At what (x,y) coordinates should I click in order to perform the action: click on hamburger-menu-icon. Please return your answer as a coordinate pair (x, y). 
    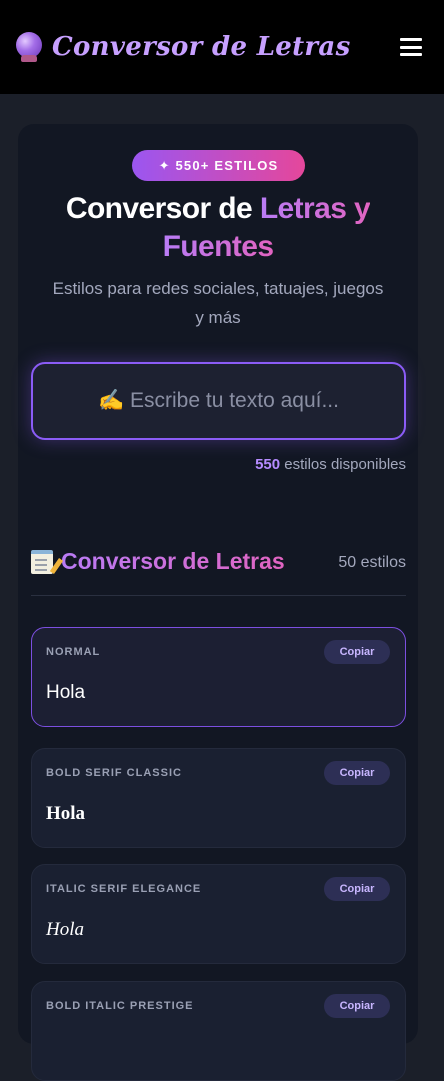
    Looking at the image, I should click on (411, 47).